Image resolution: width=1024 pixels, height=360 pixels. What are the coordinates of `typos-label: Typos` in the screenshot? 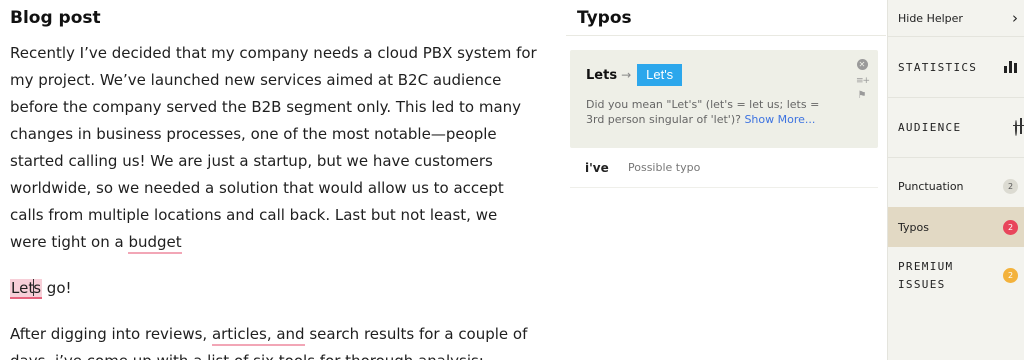 It's located at (913, 227).